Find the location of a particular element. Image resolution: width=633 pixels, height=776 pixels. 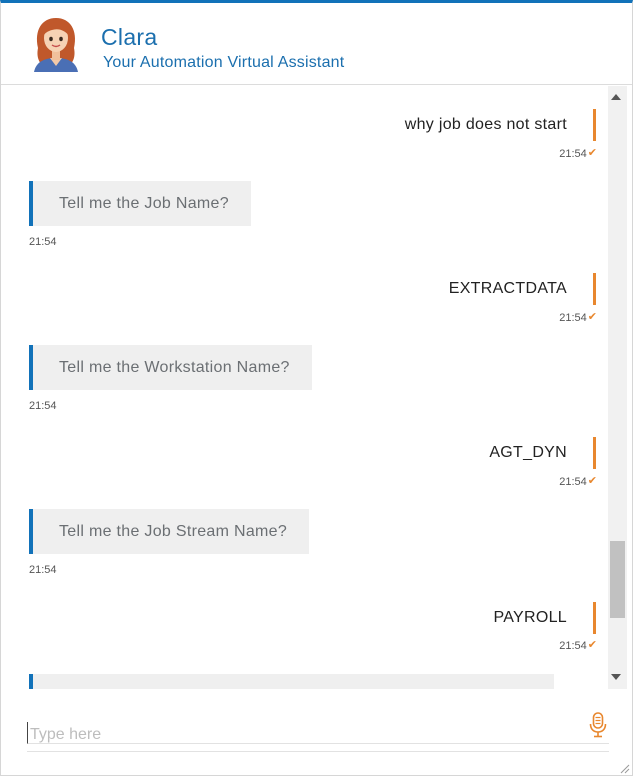

user-message: AGT_DYN is located at coordinates (542, 453).